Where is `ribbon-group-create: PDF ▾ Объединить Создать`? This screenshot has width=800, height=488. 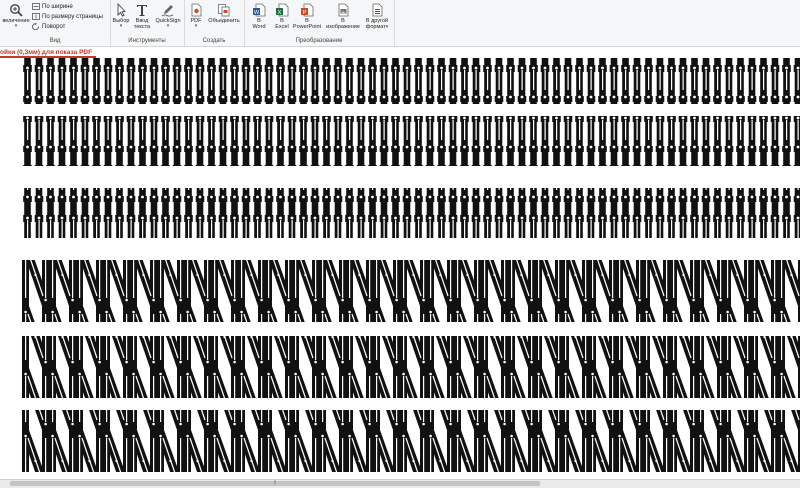 ribbon-group-create: PDF ▾ Объединить Создать is located at coordinates (214, 23).